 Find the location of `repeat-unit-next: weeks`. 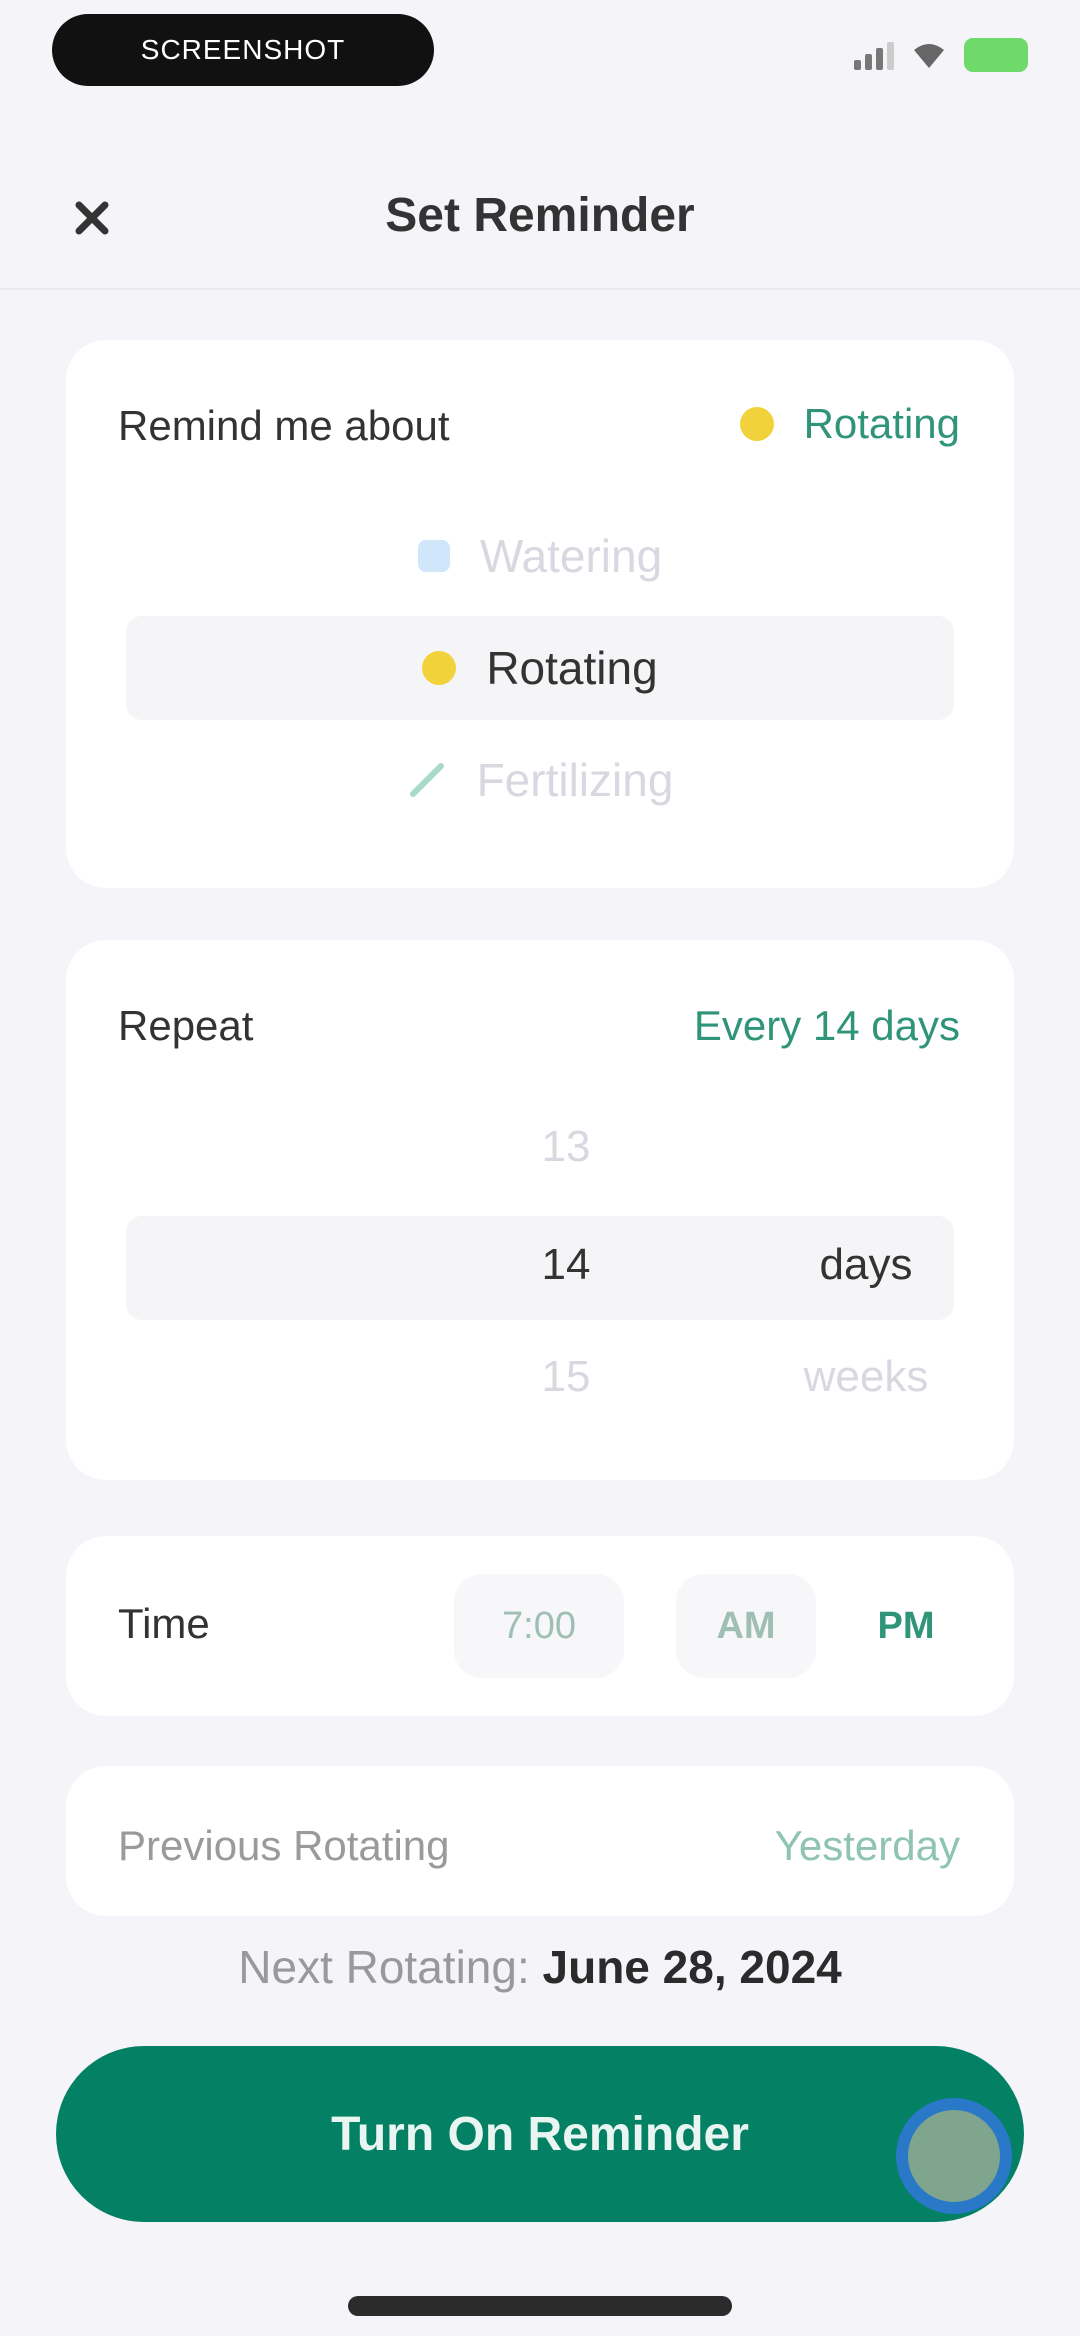

repeat-unit-next: weeks is located at coordinates (866, 1377).